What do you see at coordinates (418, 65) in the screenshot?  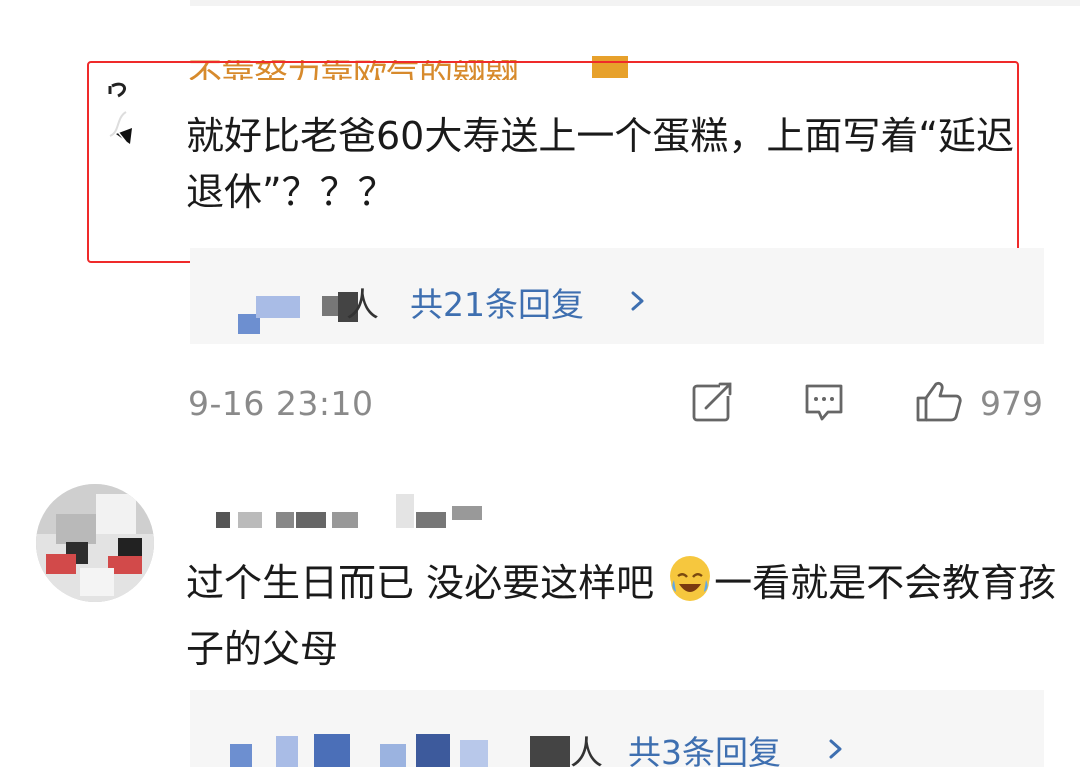 I see `username: 不靠努力靠欧气的翱翱` at bounding box center [418, 65].